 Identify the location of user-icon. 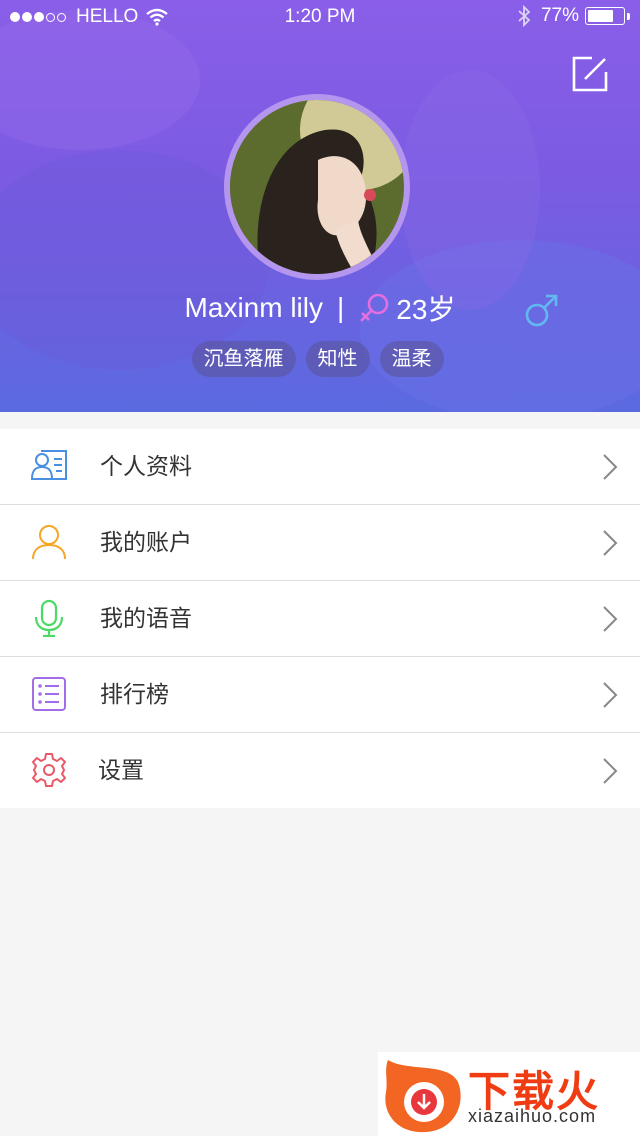
(49, 542).